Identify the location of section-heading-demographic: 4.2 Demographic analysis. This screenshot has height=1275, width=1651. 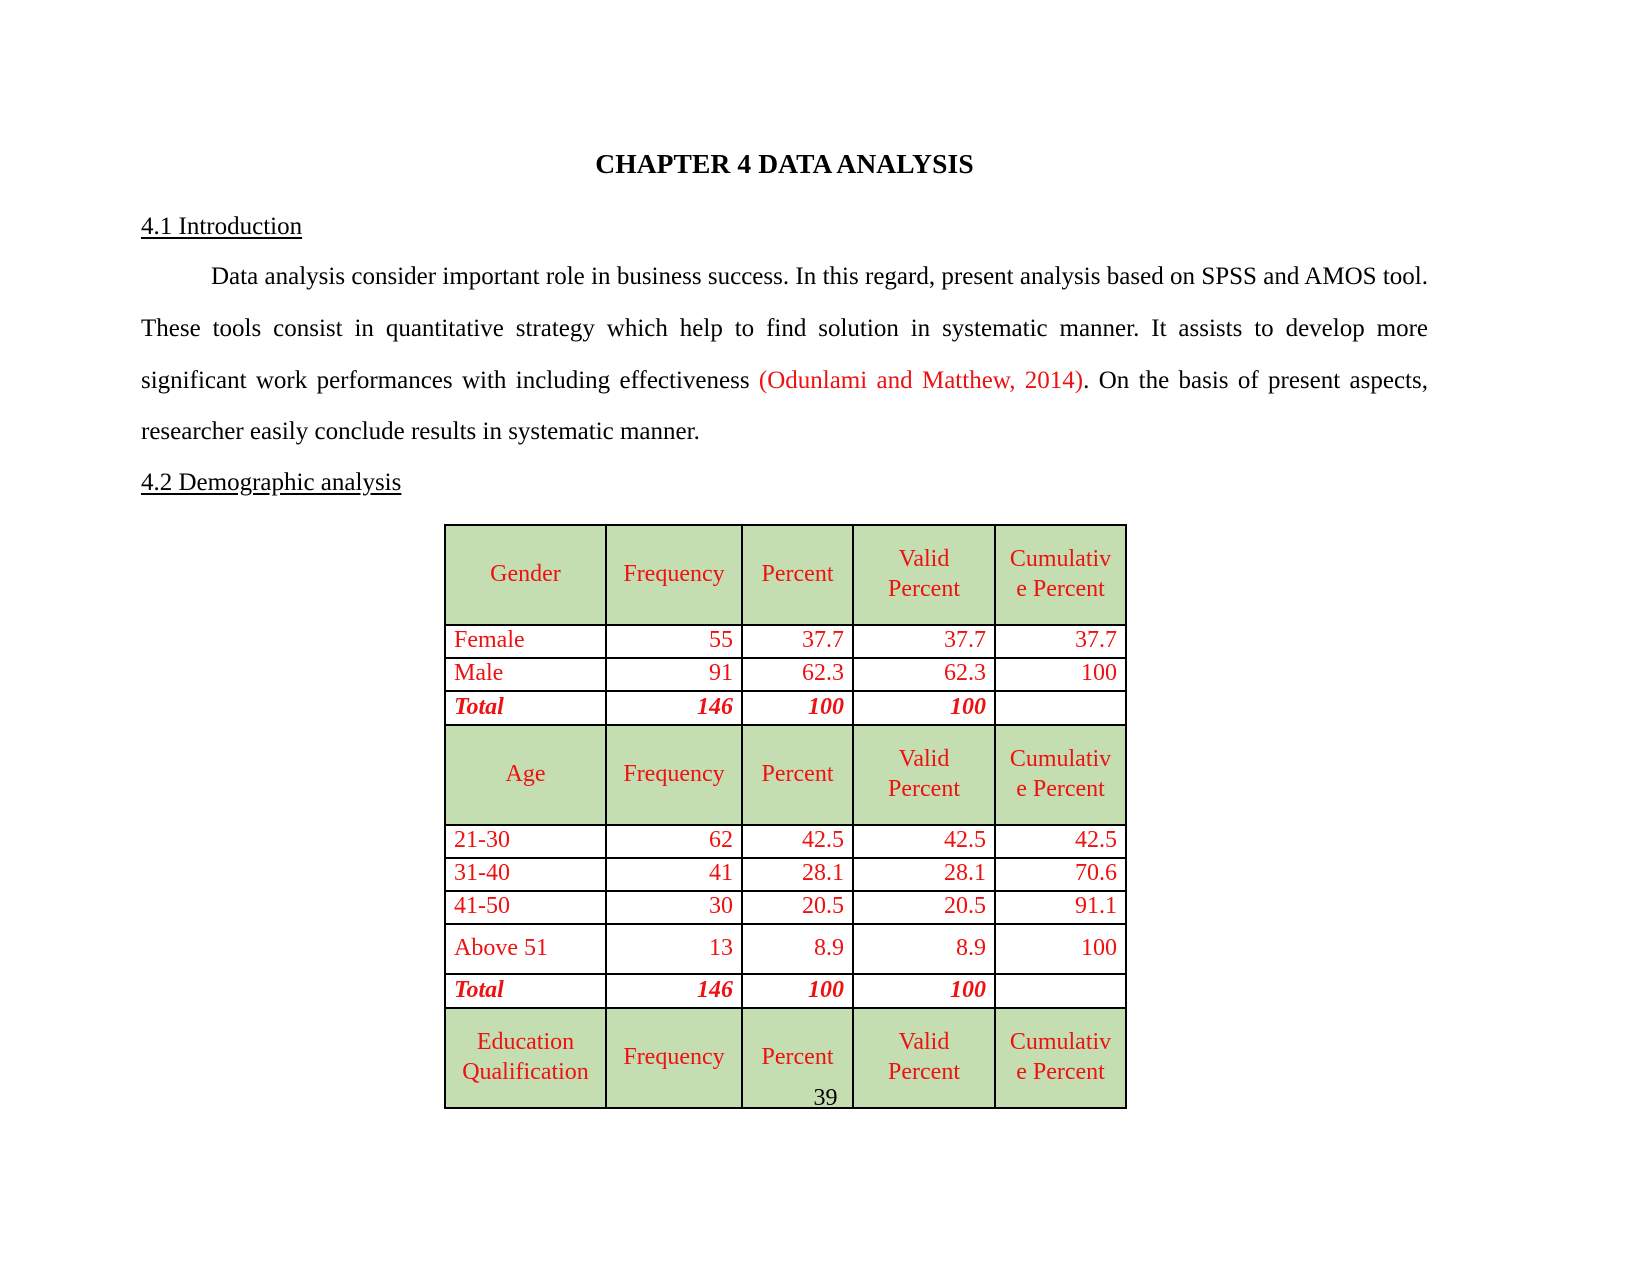
(271, 483).